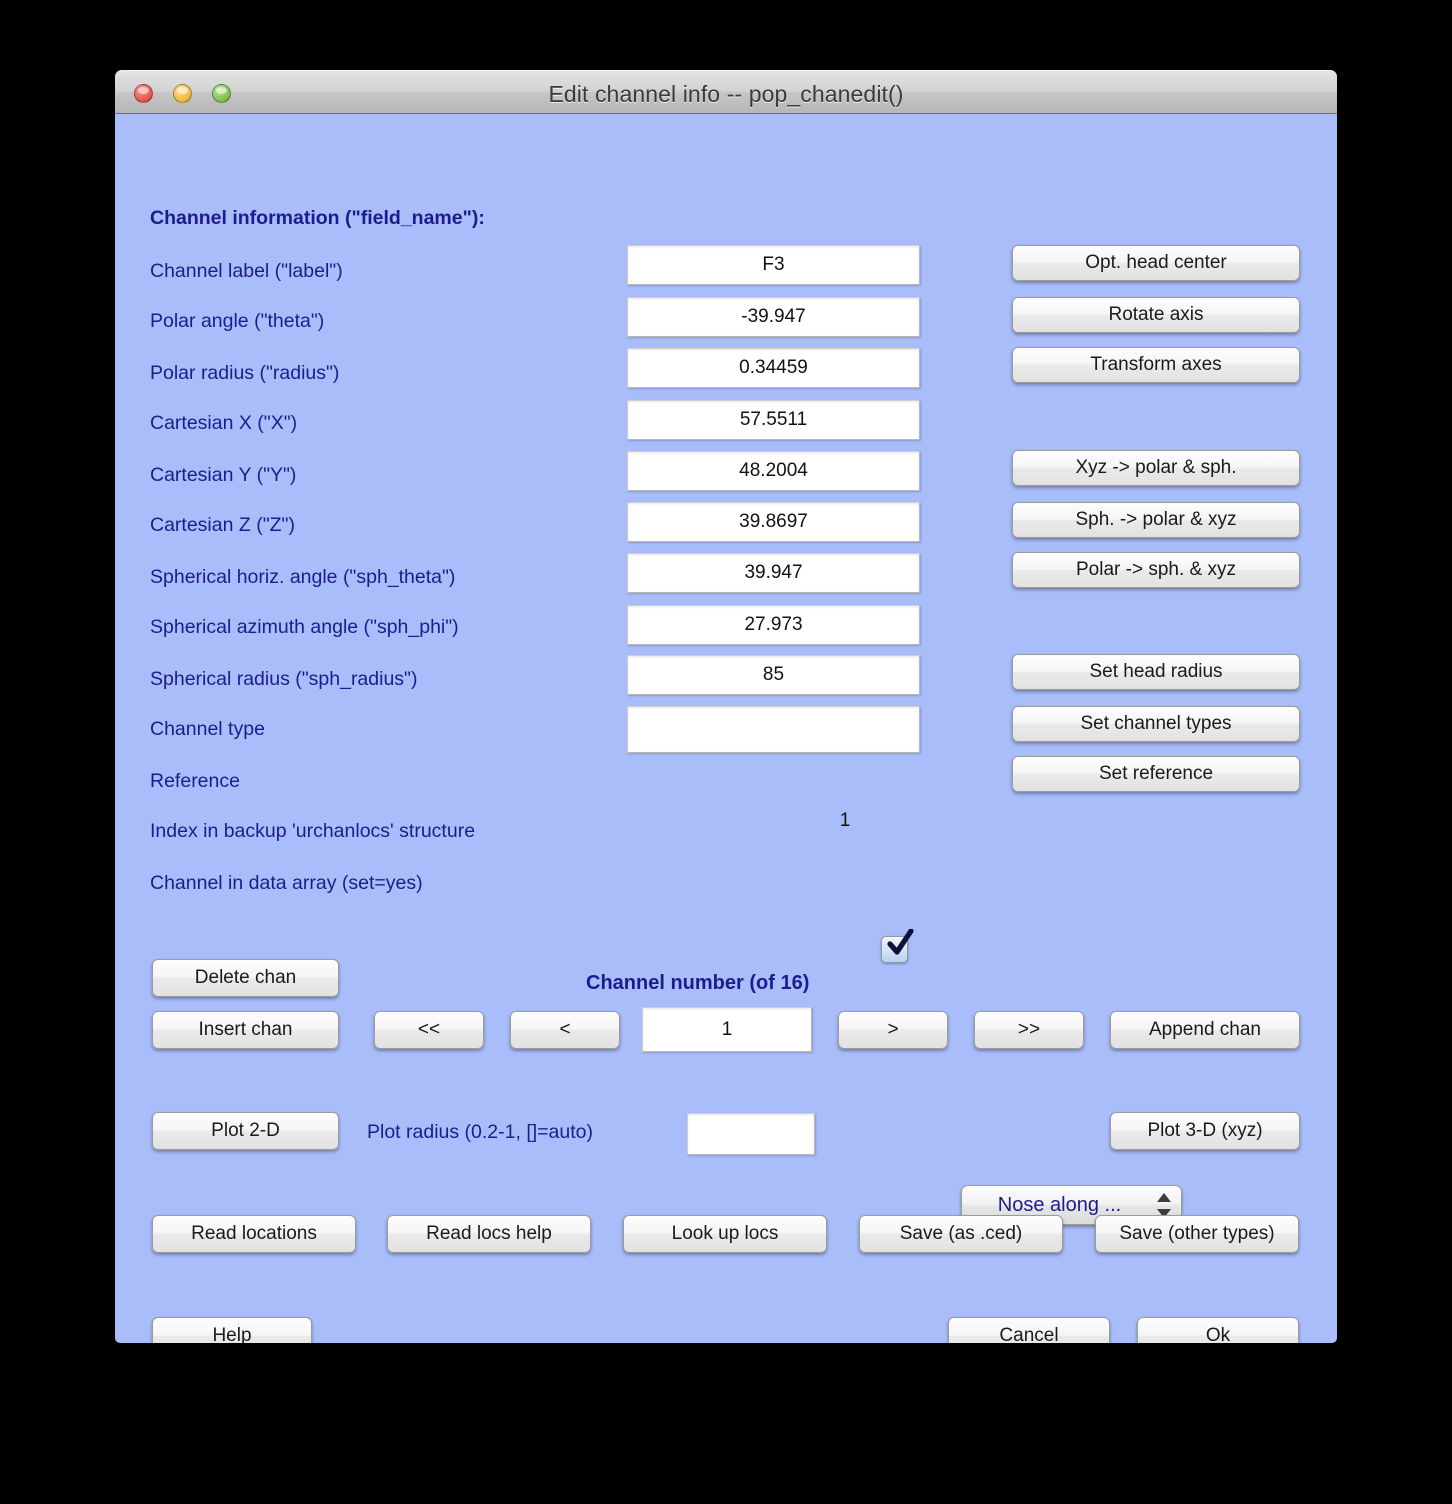 This screenshot has width=1452, height=1504. What do you see at coordinates (480, 1132) in the screenshot?
I see `plot-radius-label: Plot radius (0.2-1, []=auto)` at bounding box center [480, 1132].